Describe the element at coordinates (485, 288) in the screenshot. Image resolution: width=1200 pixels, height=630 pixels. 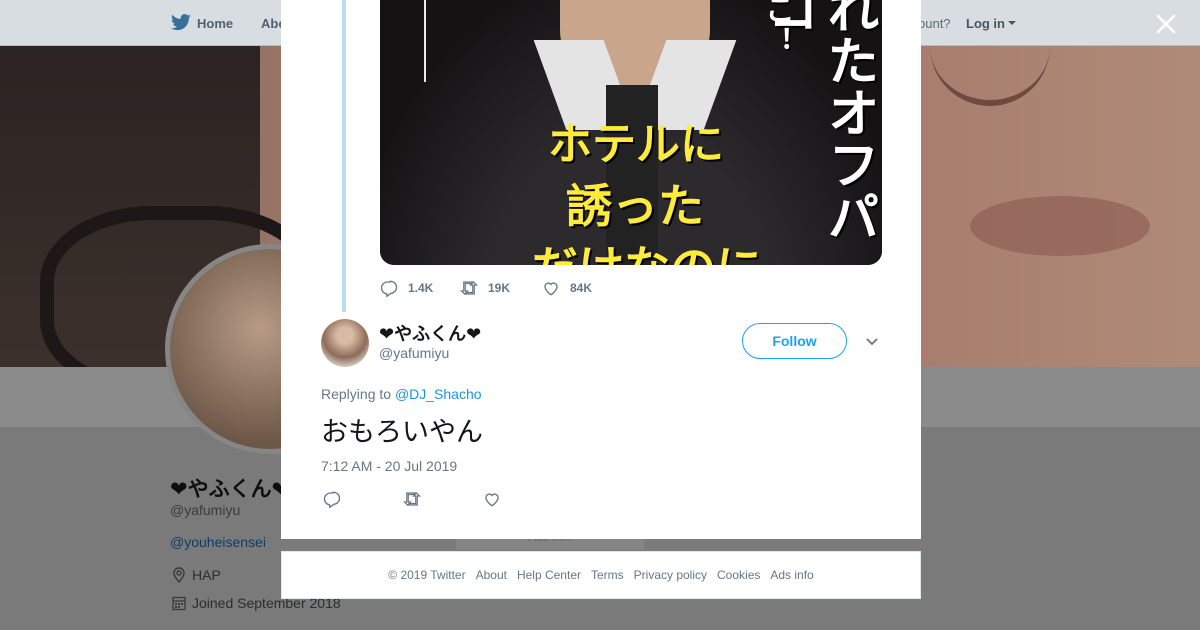
I see `retweet-count-button: 19K` at that location.